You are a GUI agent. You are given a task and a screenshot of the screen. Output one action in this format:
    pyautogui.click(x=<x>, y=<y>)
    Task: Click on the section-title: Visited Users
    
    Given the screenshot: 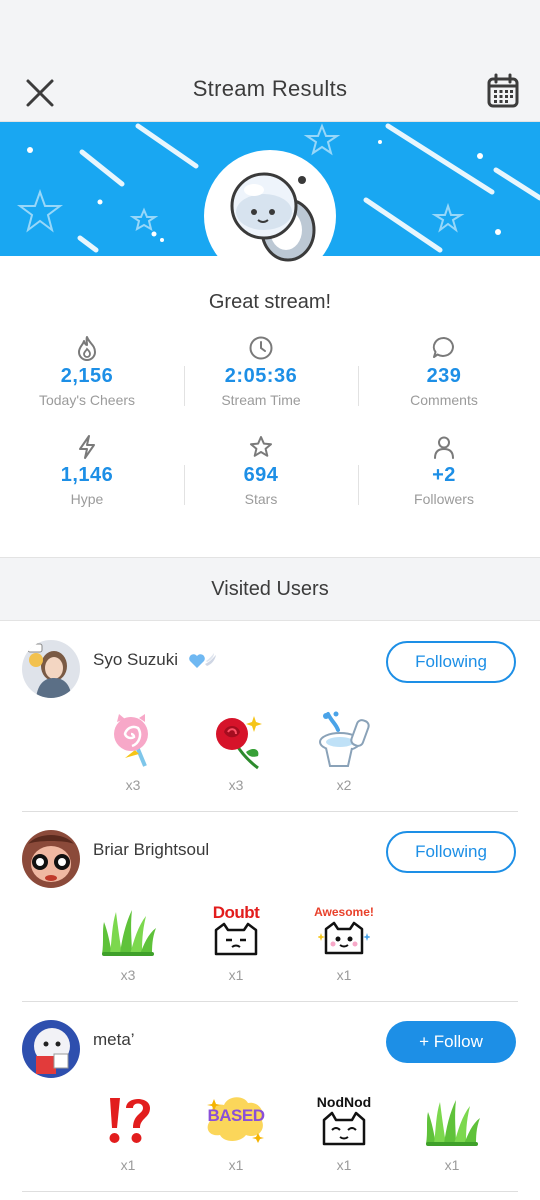 What is the action you would take?
    pyautogui.click(x=270, y=589)
    